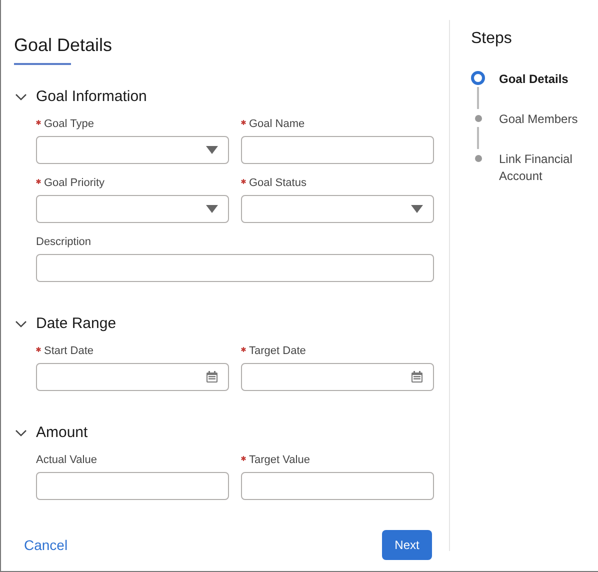  I want to click on steps-title: Steps, so click(492, 39).